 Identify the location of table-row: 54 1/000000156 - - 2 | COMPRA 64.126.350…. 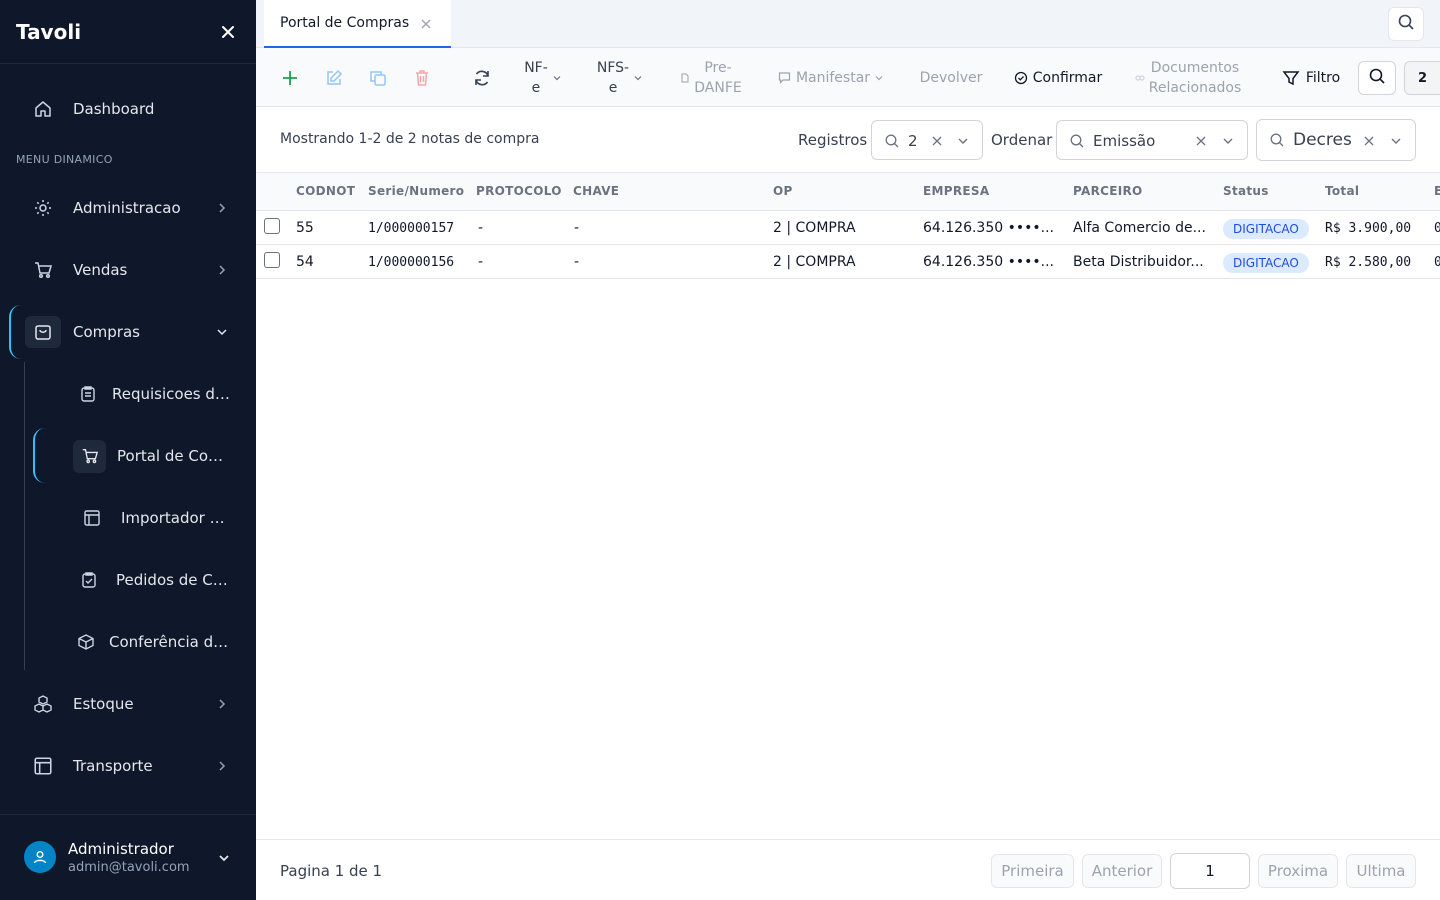
(848, 262).